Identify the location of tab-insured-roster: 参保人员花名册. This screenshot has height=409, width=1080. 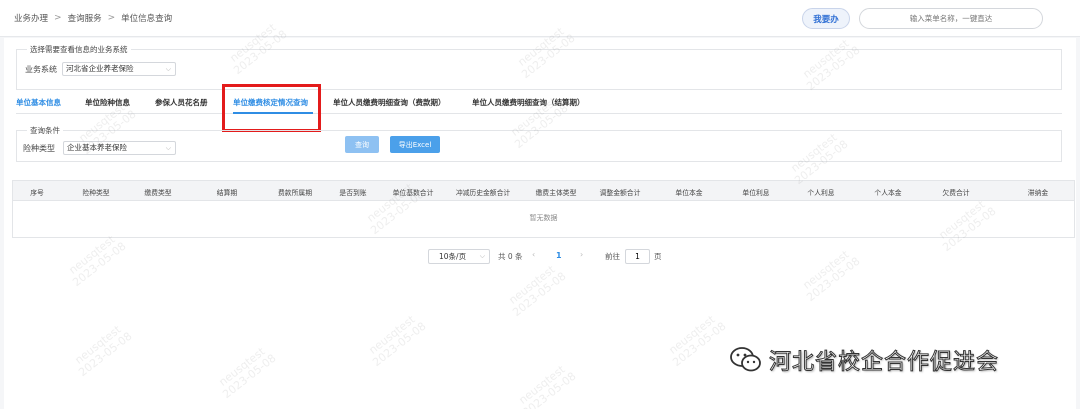
(181, 102).